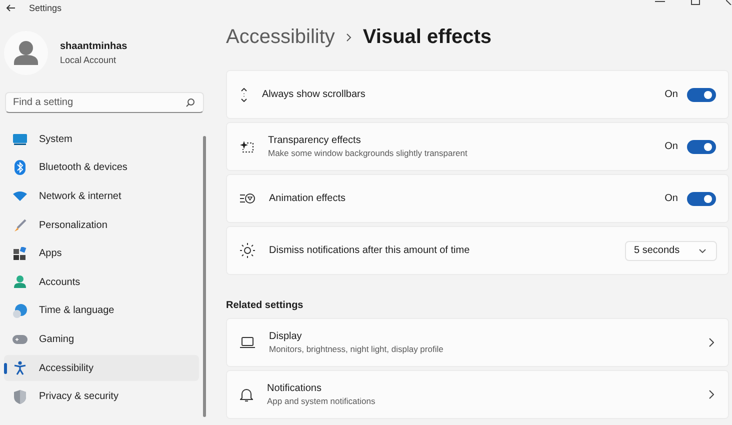 This screenshot has width=732, height=425. I want to click on account-type: Local Account, so click(89, 60).